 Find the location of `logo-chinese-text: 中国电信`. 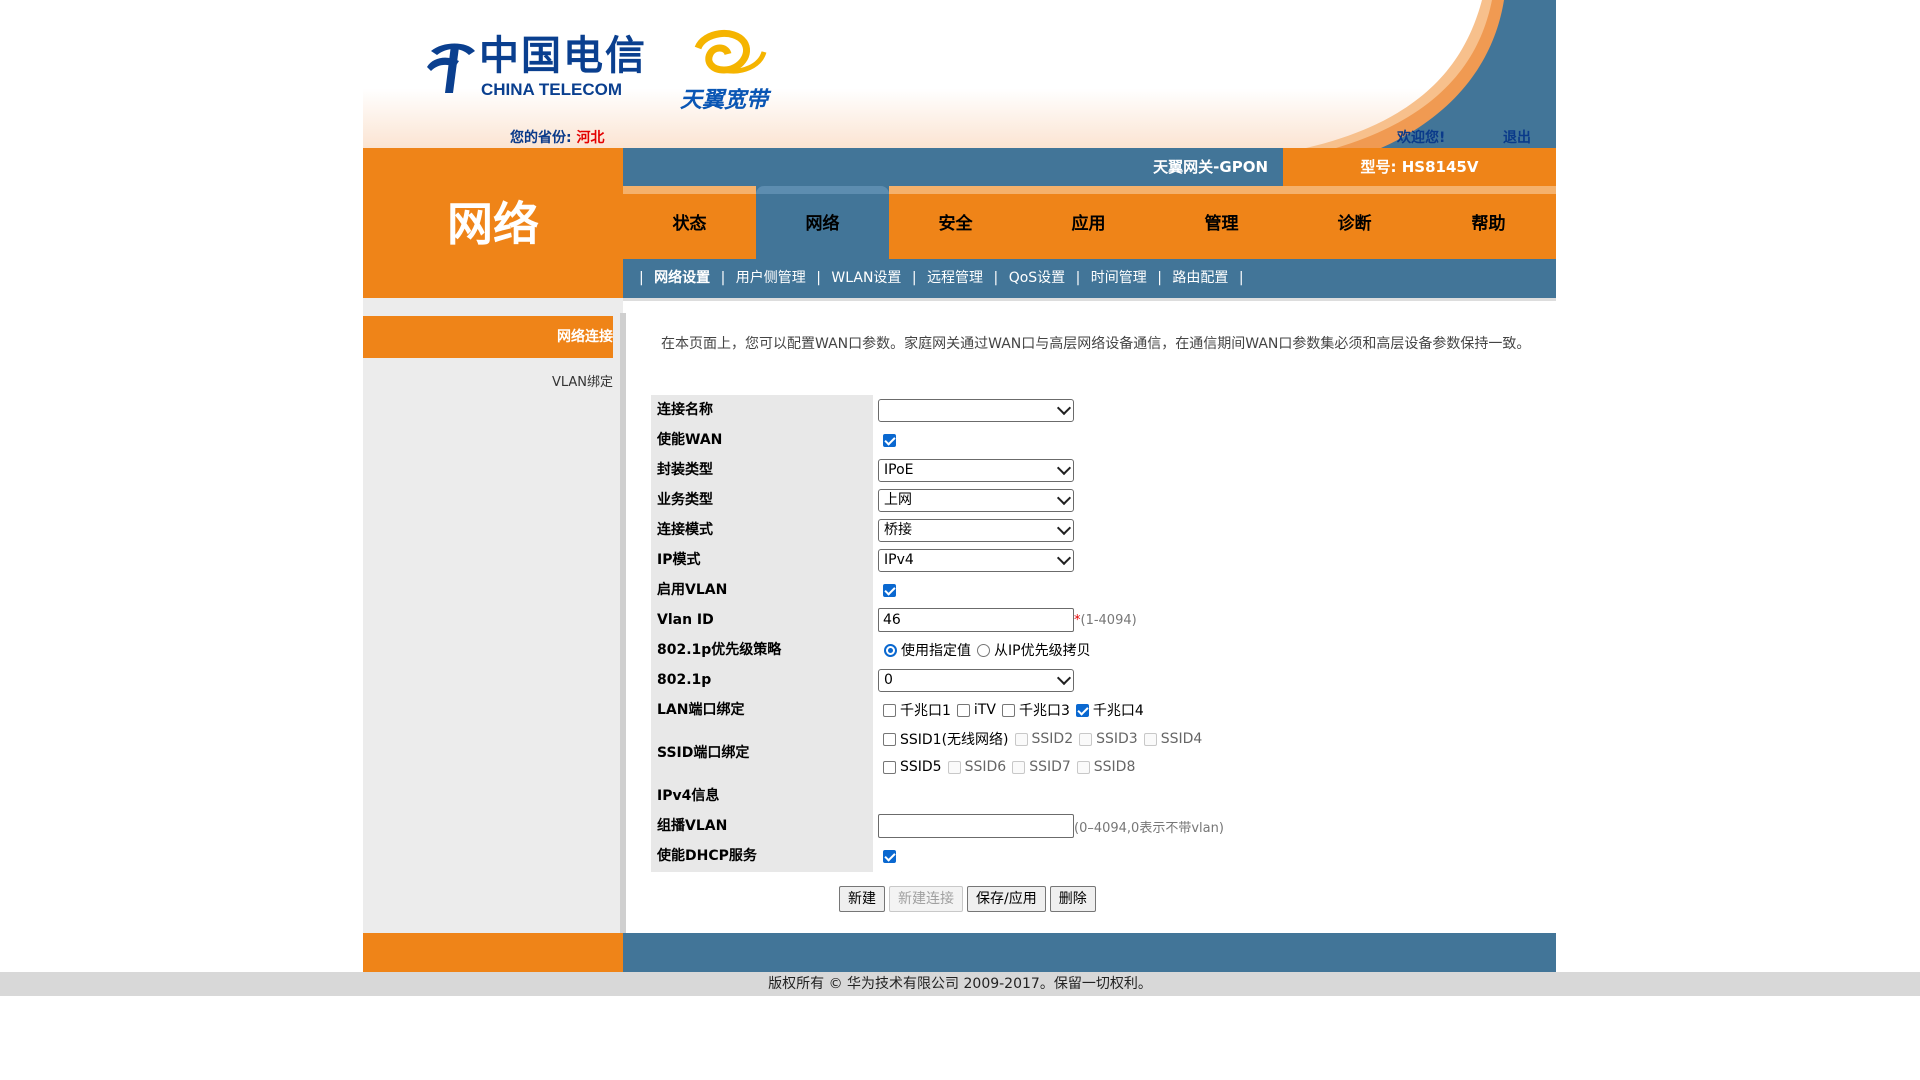

logo-chinese-text: 中国电信 is located at coordinates (563, 55).